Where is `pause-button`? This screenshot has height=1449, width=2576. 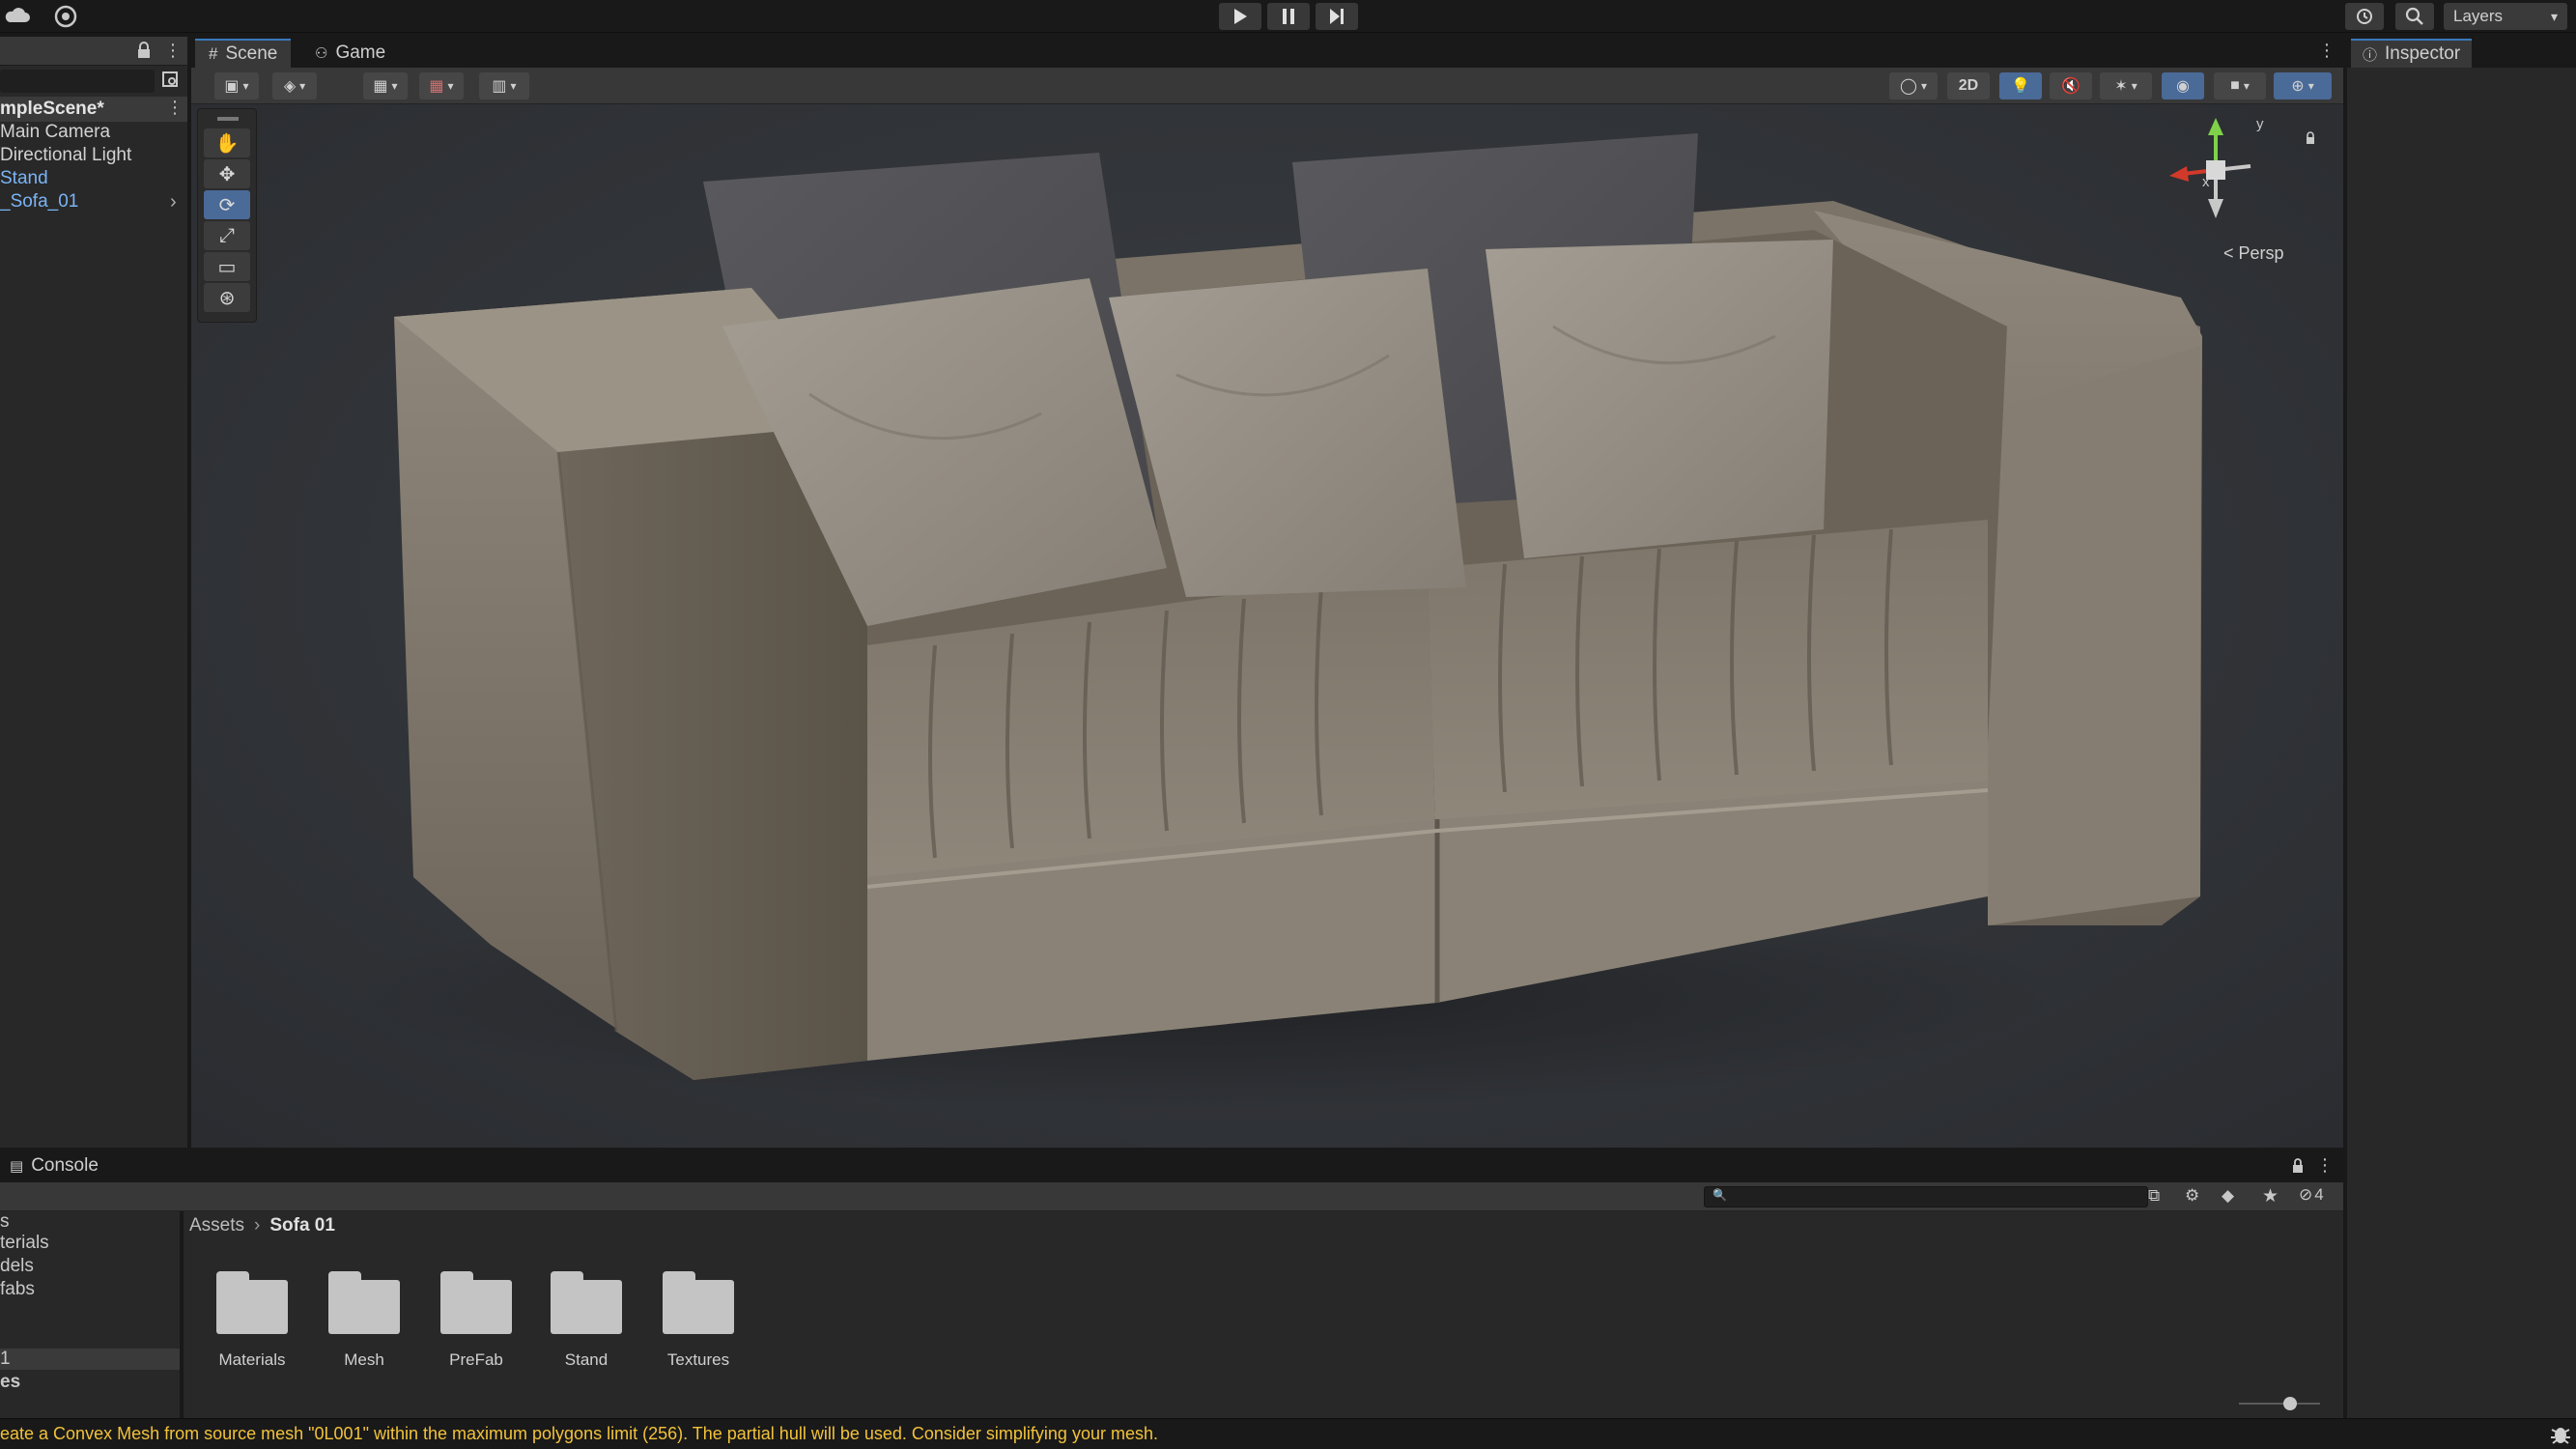
pause-button is located at coordinates (1288, 16).